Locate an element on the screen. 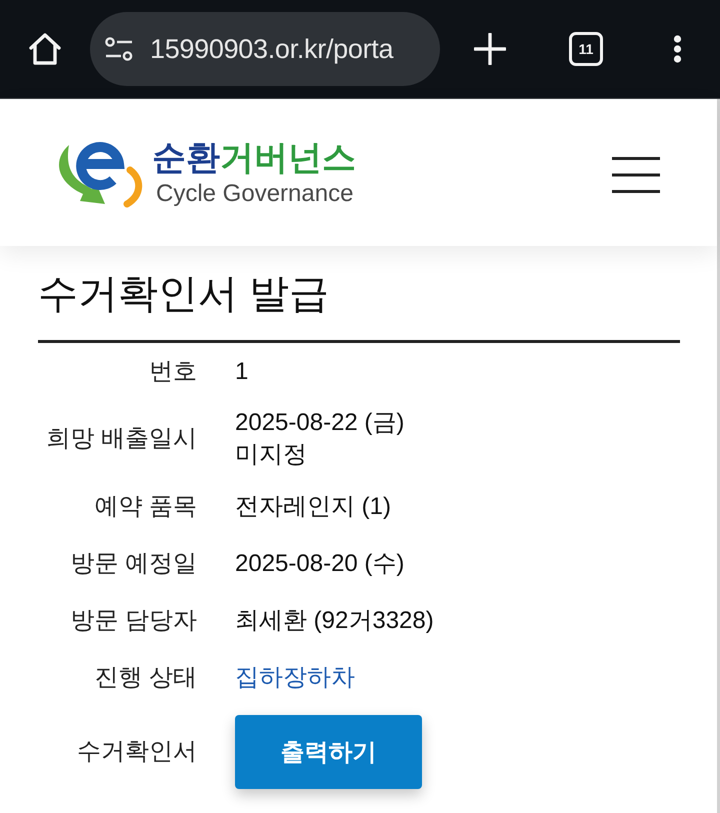  logo-wordmark: 거버넌스 is located at coordinates (288, 158).